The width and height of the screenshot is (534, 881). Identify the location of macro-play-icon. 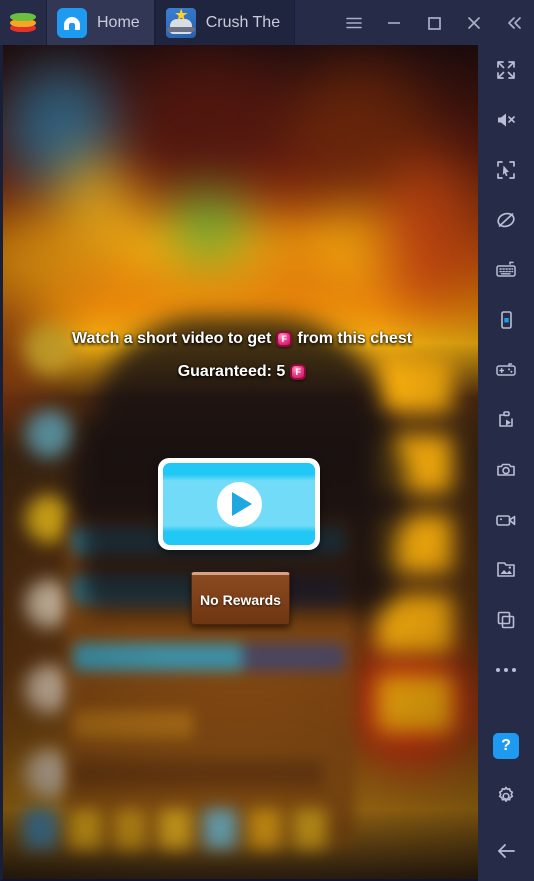
(506, 420).